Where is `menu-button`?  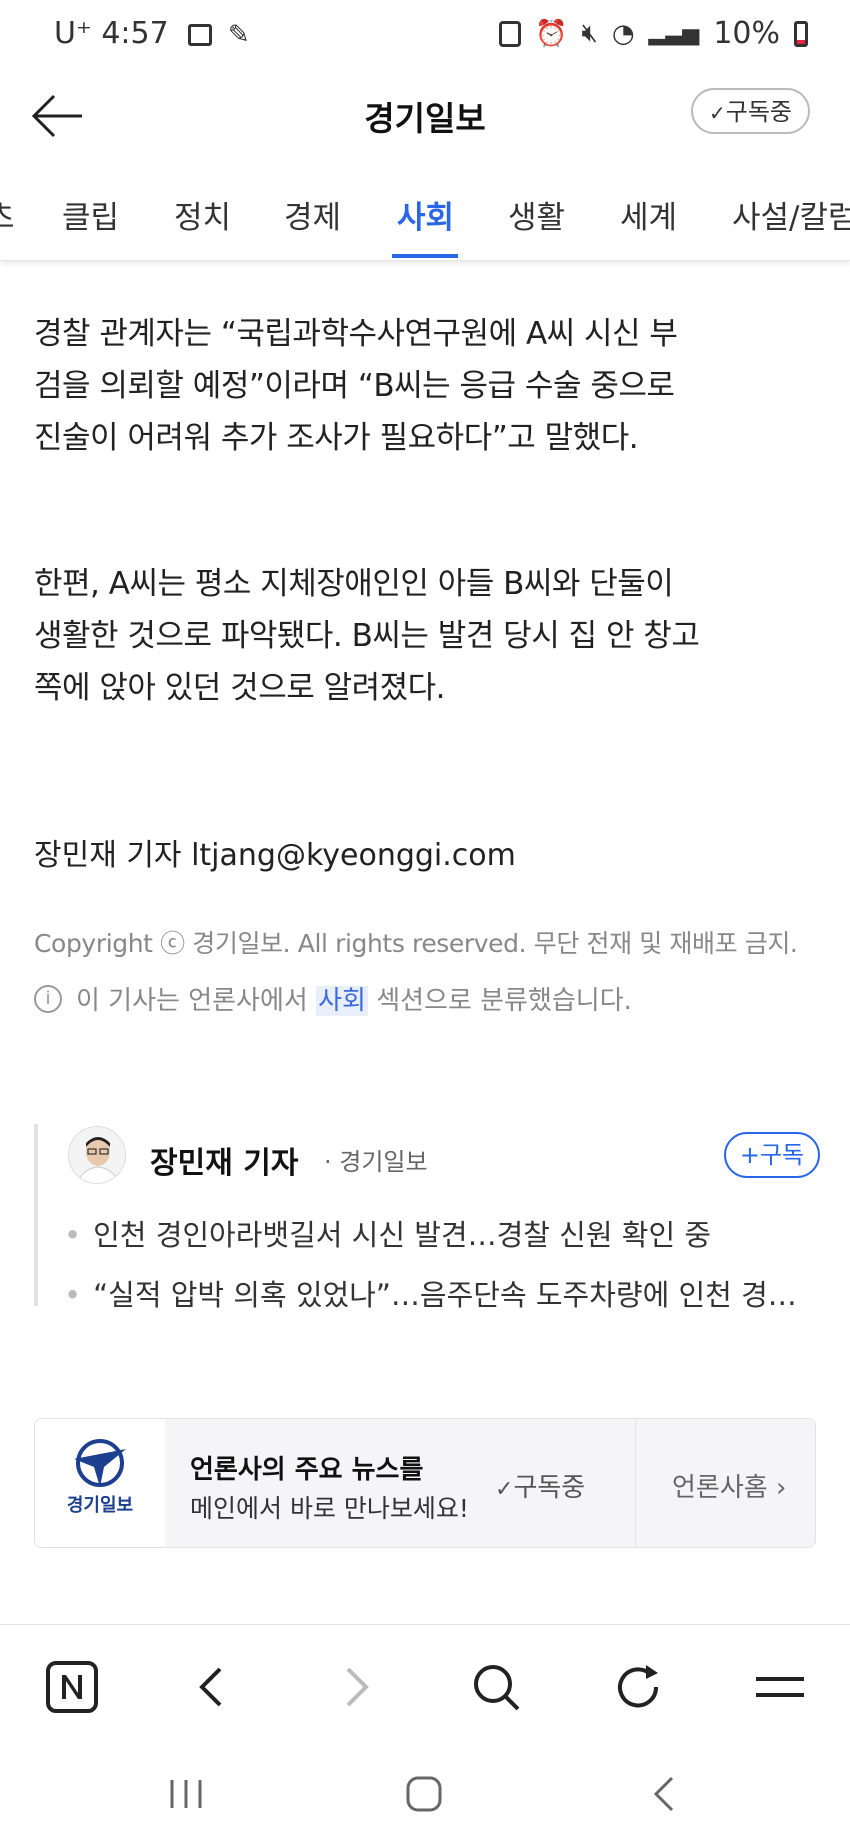
menu-button is located at coordinates (780, 1687).